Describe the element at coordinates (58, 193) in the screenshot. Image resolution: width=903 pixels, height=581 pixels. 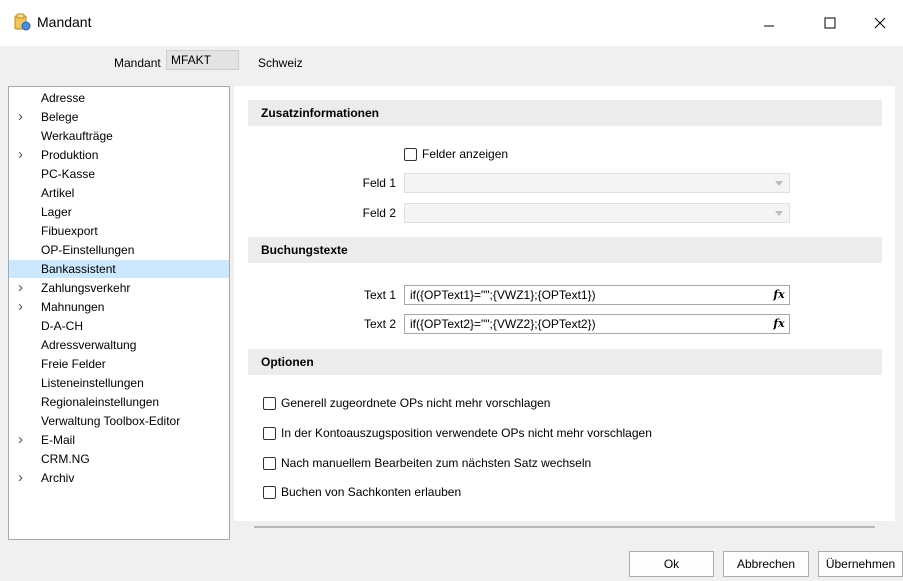
I see `tree-item-label: Artikel` at that location.